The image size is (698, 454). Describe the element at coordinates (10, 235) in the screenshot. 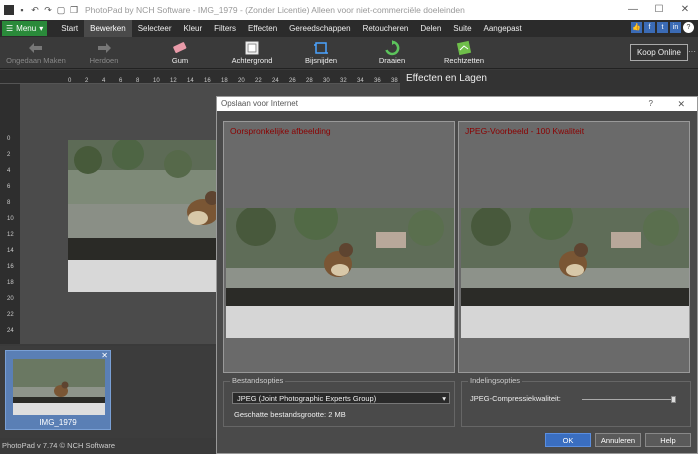

I see `ruler-tick: 12` at that location.